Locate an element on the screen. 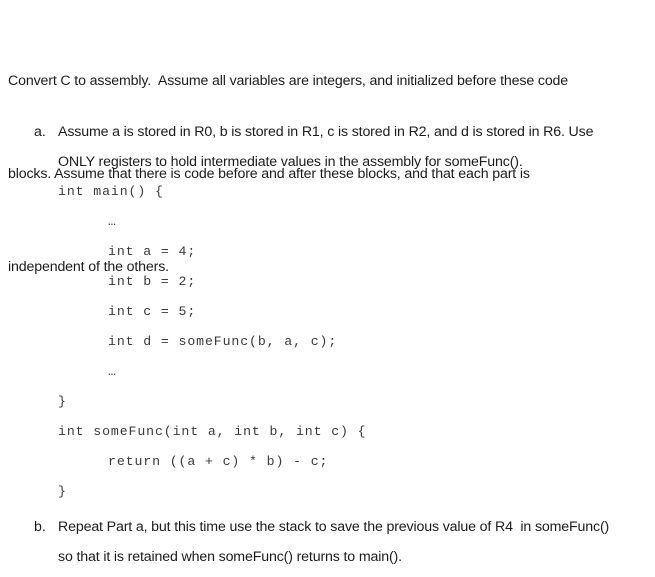 Image resolution: width=655 pixels, height=577 pixels. code-line-int-a: int a = 4; is located at coordinates (152, 251).